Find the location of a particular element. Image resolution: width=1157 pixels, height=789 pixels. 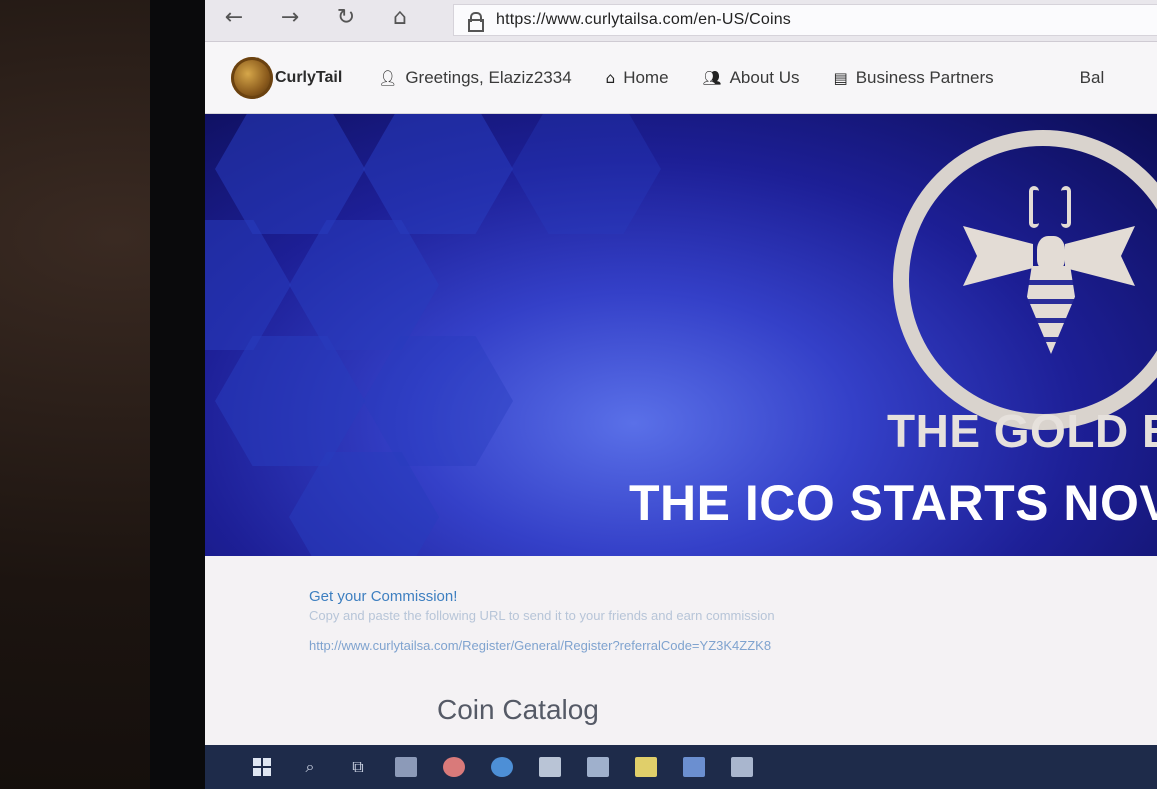

search-icon: ⌕ is located at coordinates (310, 767).